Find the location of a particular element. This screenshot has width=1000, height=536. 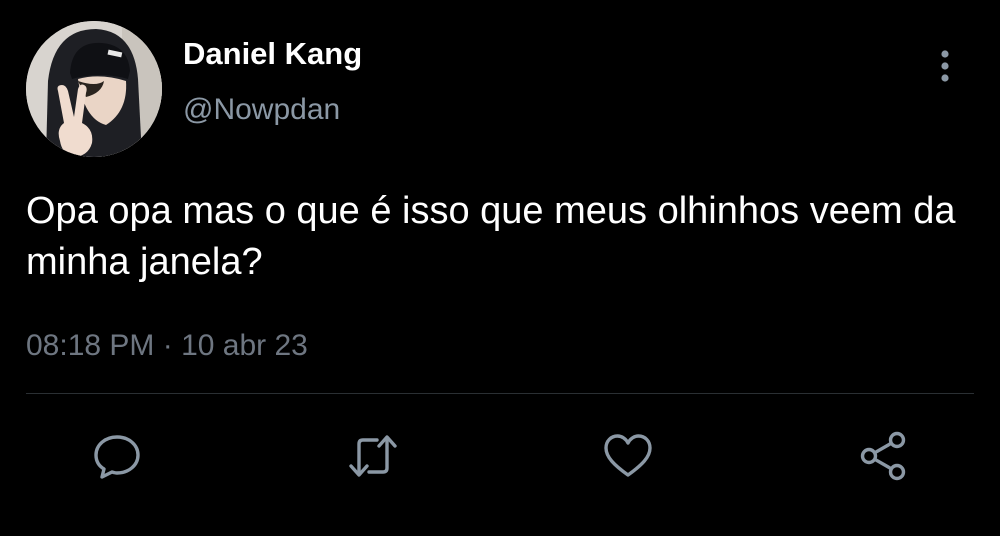

avatar-photo is located at coordinates (94, 89).